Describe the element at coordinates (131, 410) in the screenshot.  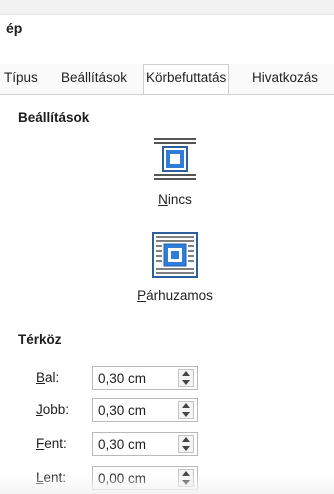
I see `spacing-right-input` at that location.